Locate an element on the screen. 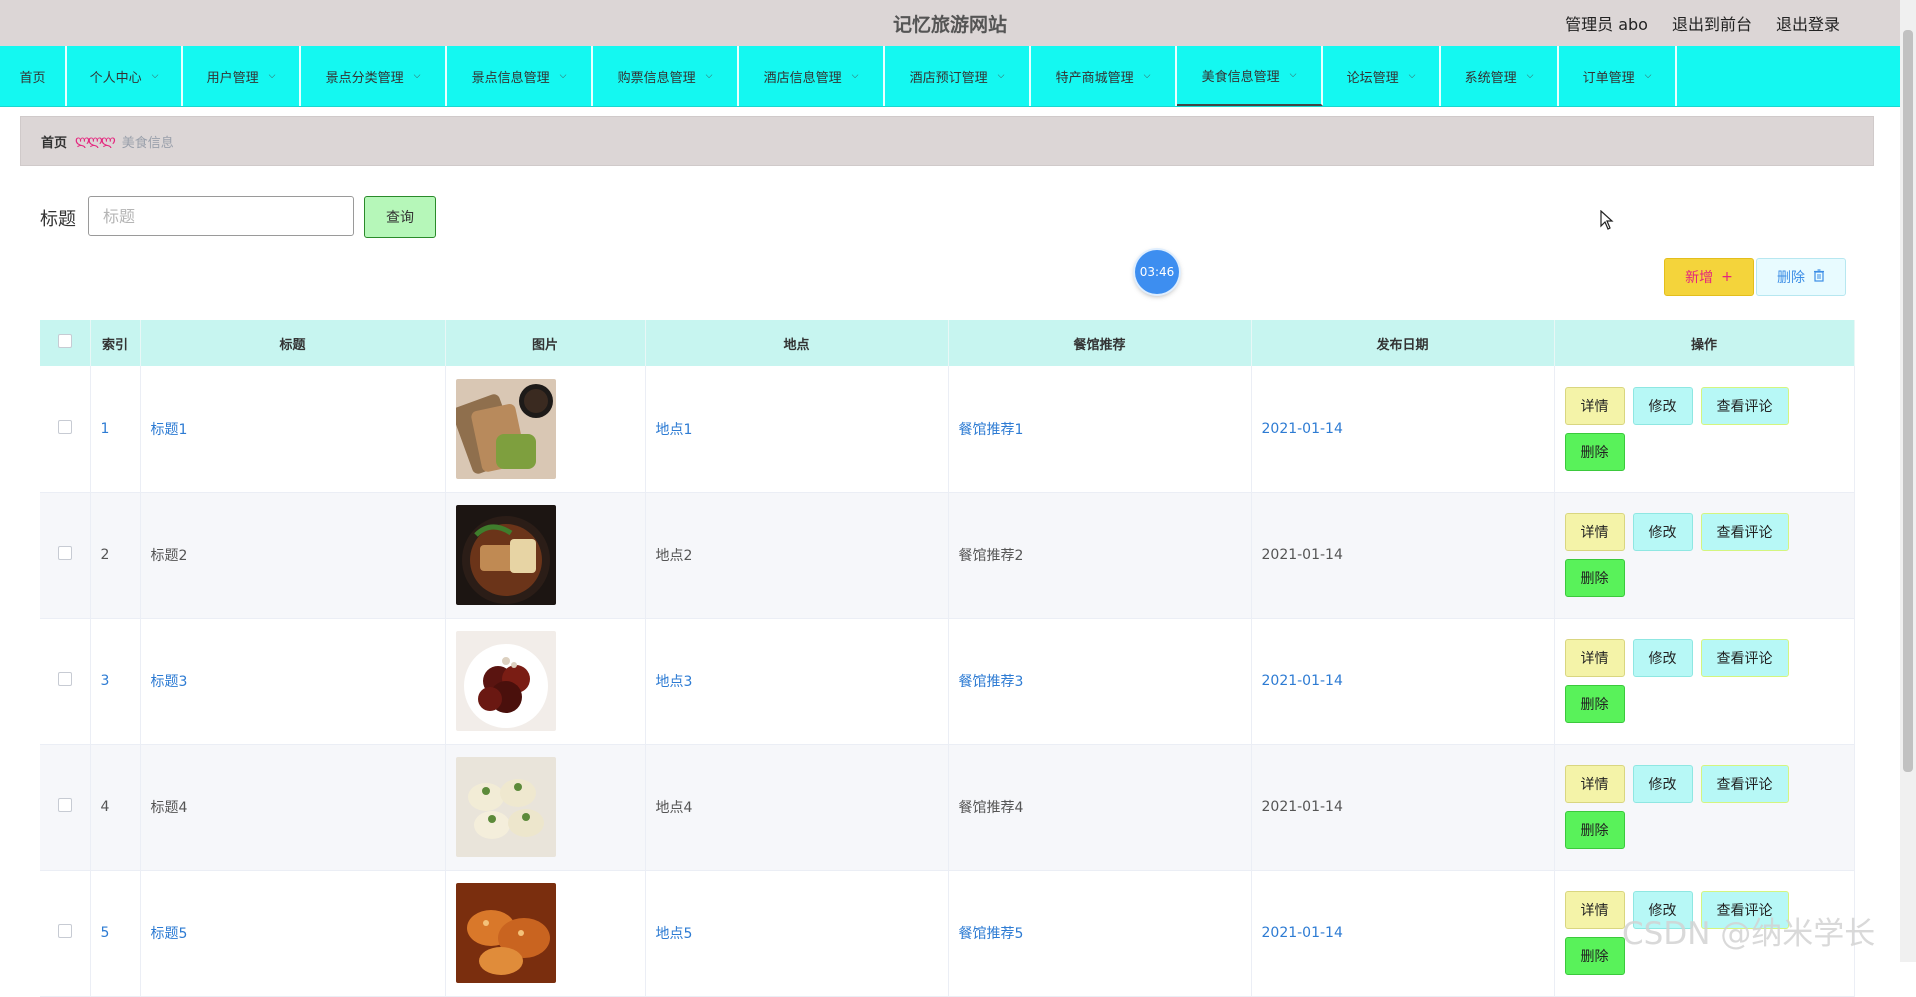 This screenshot has width=1916, height=997. cell-restaurant: 餐馆推荐1 is located at coordinates (1100, 429).